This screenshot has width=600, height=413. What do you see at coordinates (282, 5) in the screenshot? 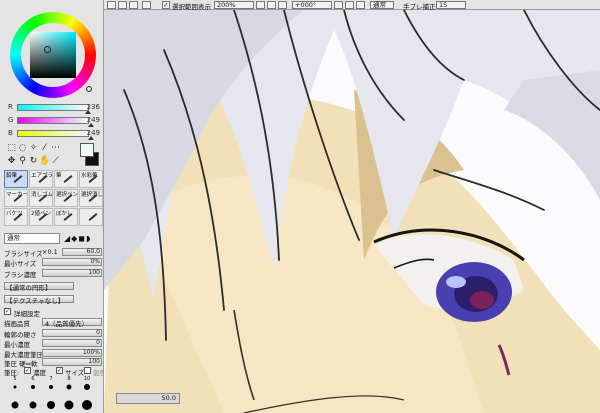
I see `zoom-reset-button` at bounding box center [282, 5].